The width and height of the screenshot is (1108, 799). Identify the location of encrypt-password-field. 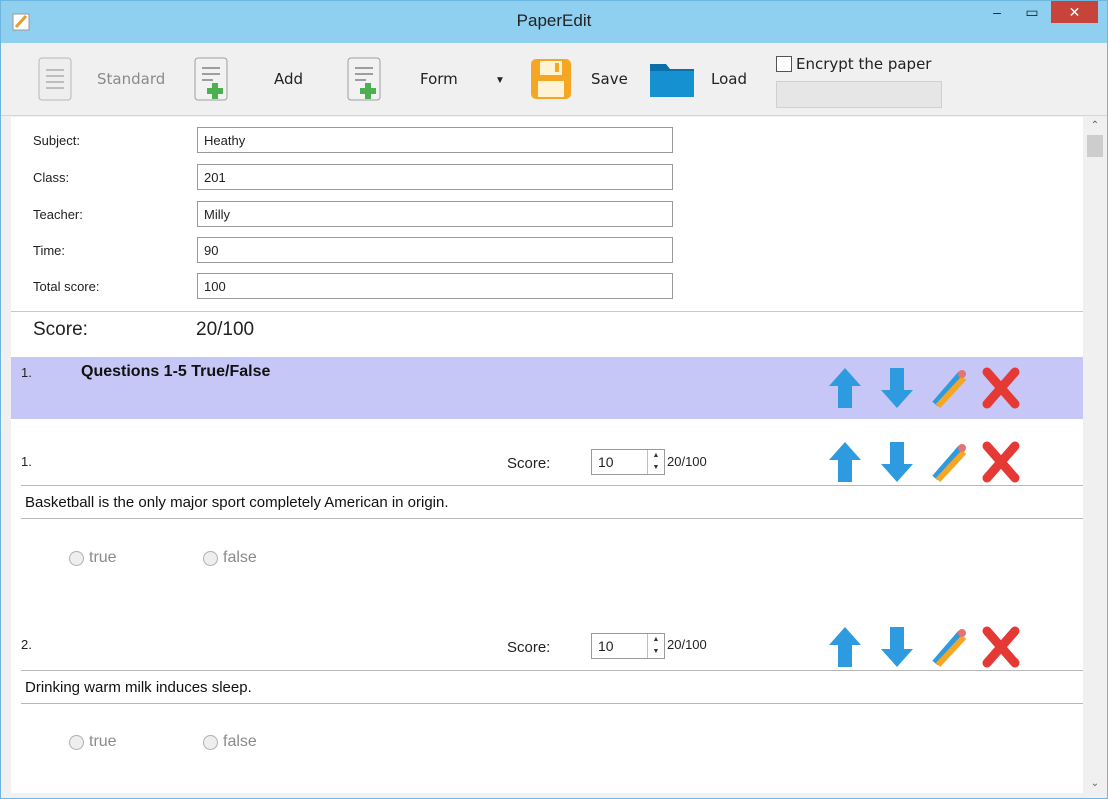
(859, 94).